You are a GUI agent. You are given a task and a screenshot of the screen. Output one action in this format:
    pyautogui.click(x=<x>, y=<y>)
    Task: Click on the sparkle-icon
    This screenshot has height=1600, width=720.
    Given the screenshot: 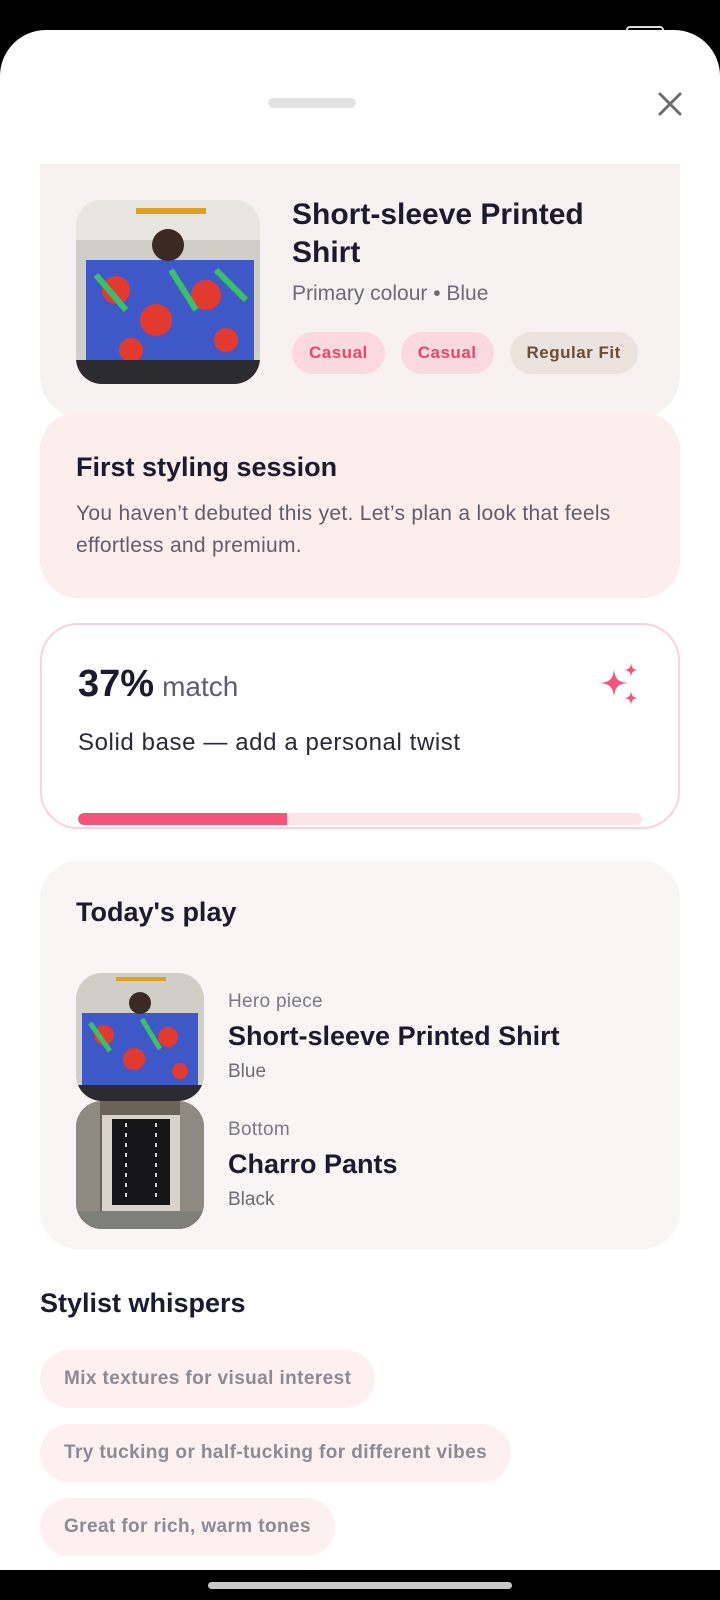 What is the action you would take?
    pyautogui.click(x=619, y=684)
    